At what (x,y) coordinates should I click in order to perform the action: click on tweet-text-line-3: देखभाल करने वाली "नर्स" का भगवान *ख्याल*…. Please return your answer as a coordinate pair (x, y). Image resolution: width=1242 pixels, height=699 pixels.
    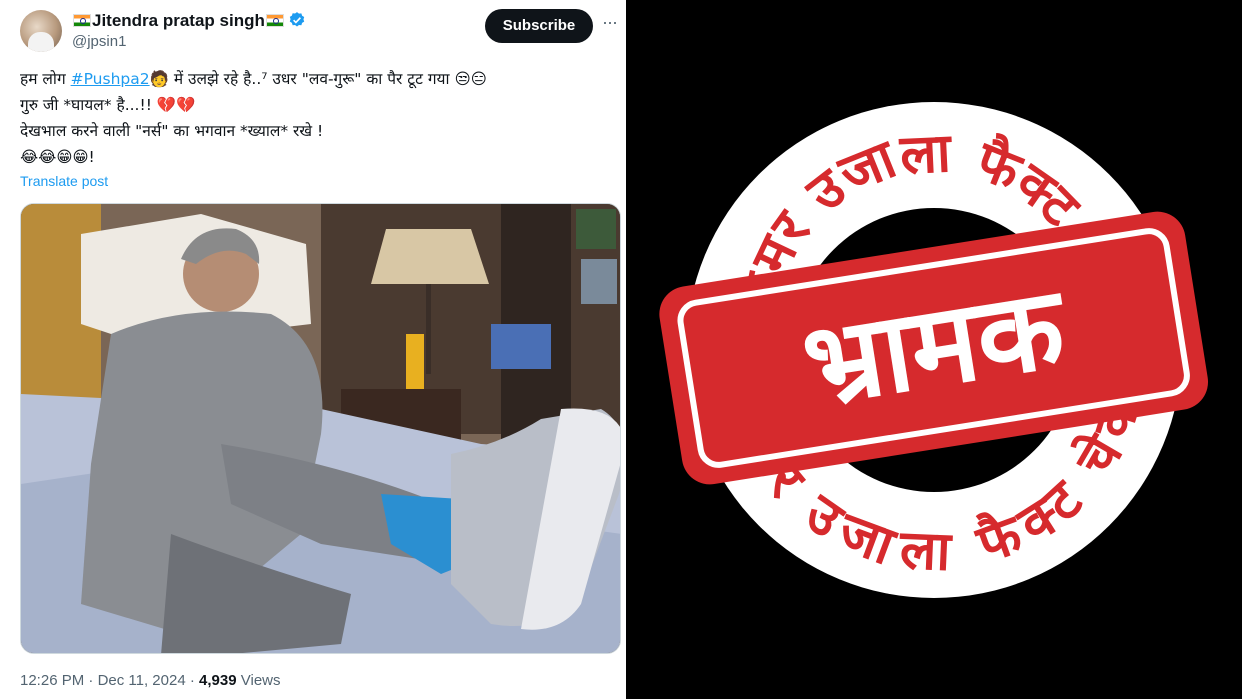
    Looking at the image, I should click on (172, 131).